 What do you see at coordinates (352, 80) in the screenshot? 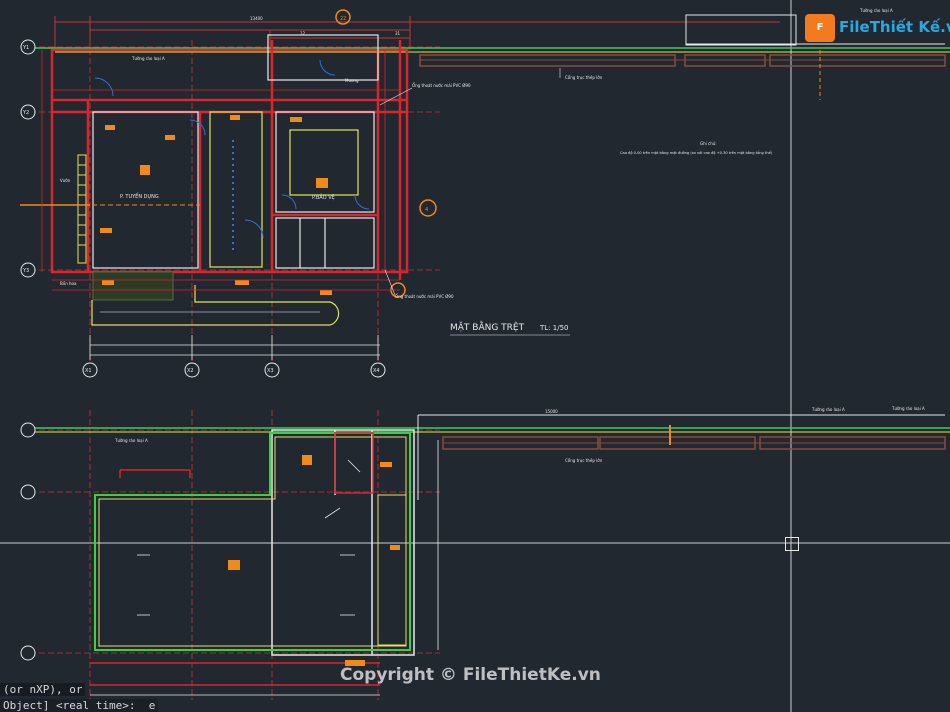
I see `note-trench: Mương` at bounding box center [352, 80].